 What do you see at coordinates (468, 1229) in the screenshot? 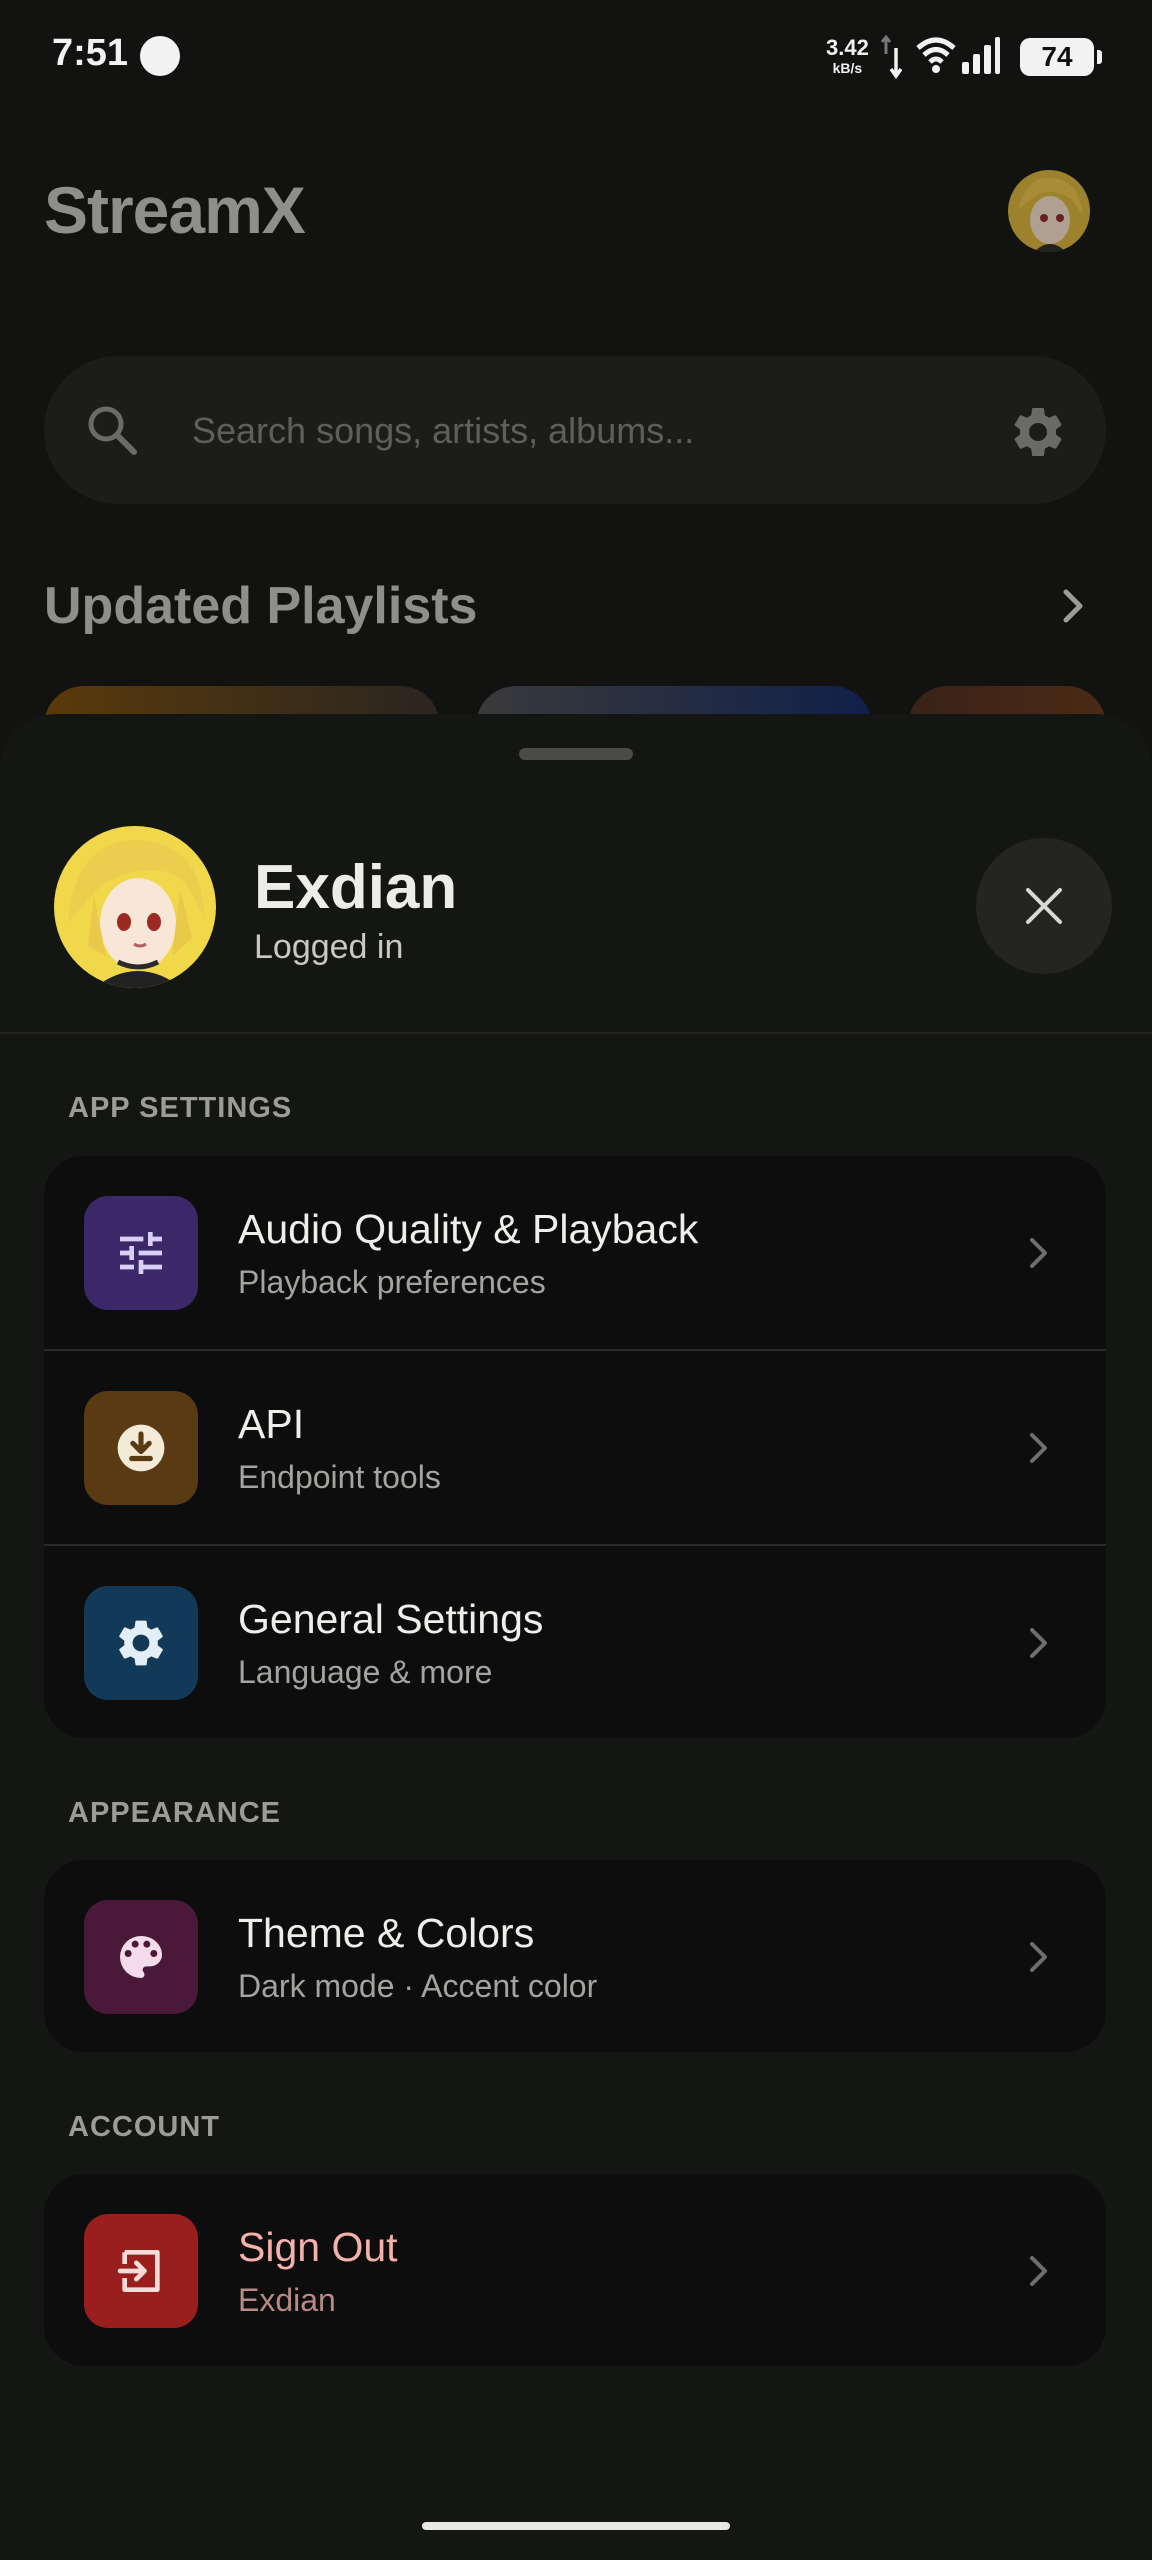
I see `settings-item-title: Audio Quality & Playback` at bounding box center [468, 1229].